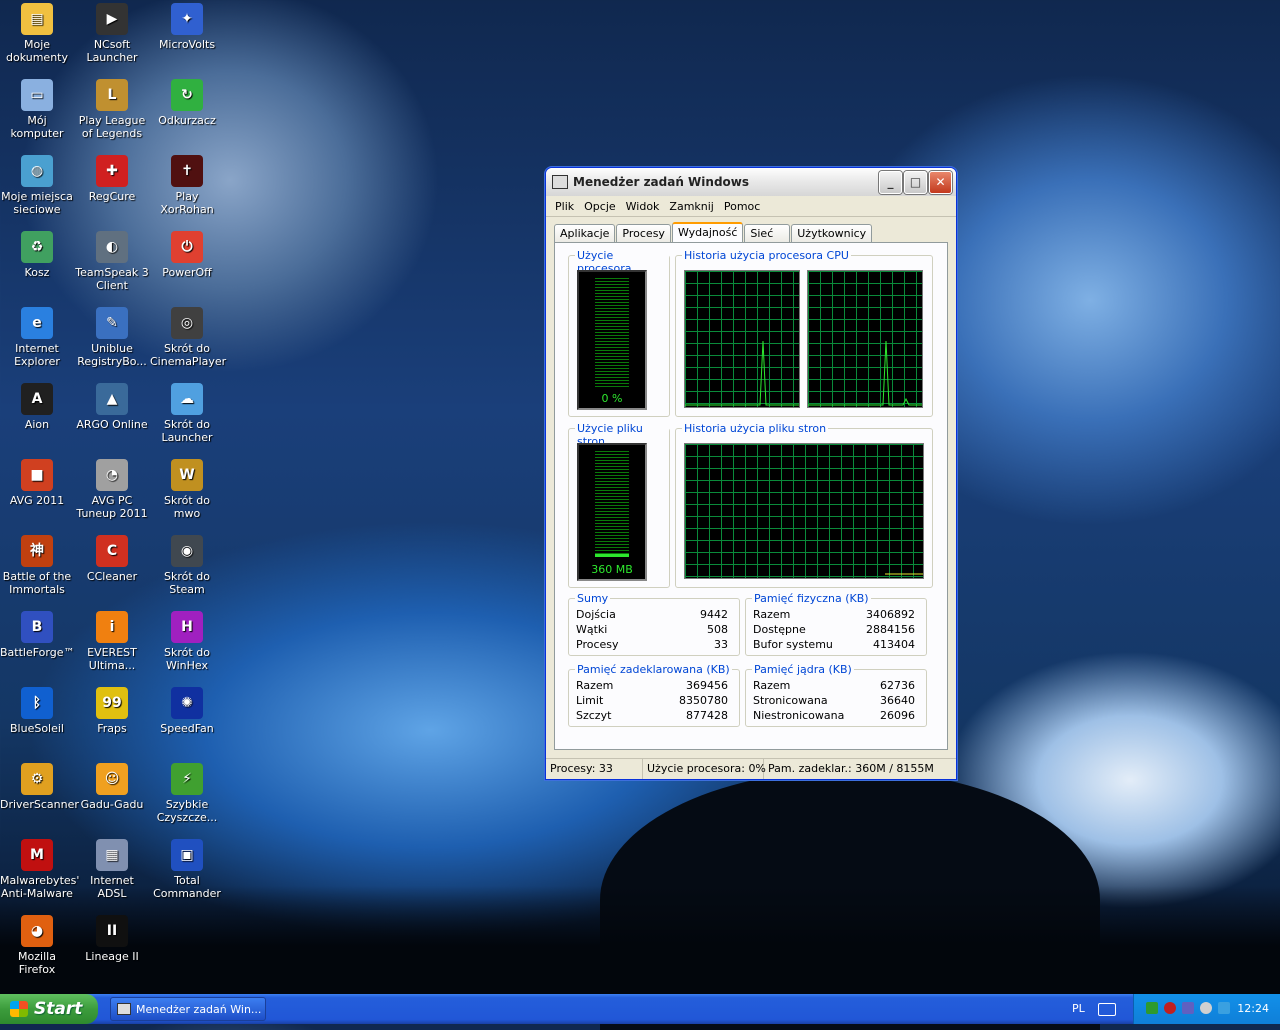 Image resolution: width=1280 pixels, height=1030 pixels. Describe the element at coordinates (37, 185) in the screenshot. I see `desktop-icon: ◍ Moje miejsca sieciowe` at that location.